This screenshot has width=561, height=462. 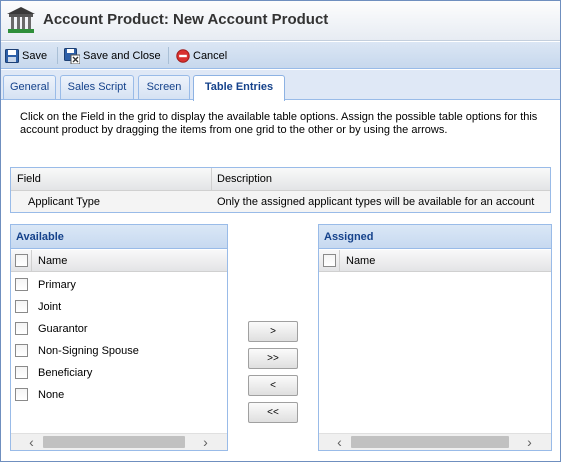 I want to click on field-cell: Applicant Type, so click(x=64, y=202).